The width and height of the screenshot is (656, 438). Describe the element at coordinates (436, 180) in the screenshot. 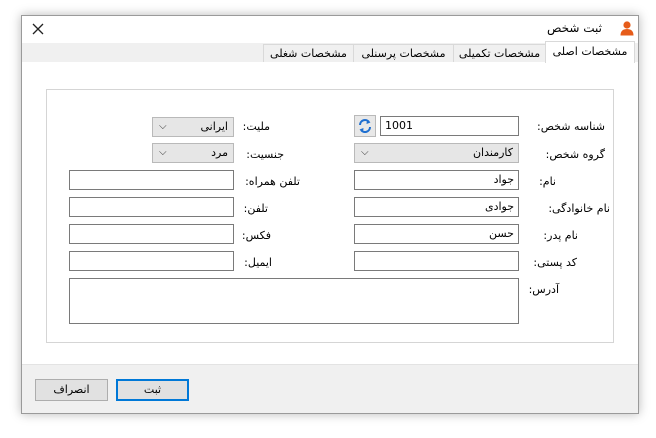

I see `first-name-field: جواد` at that location.